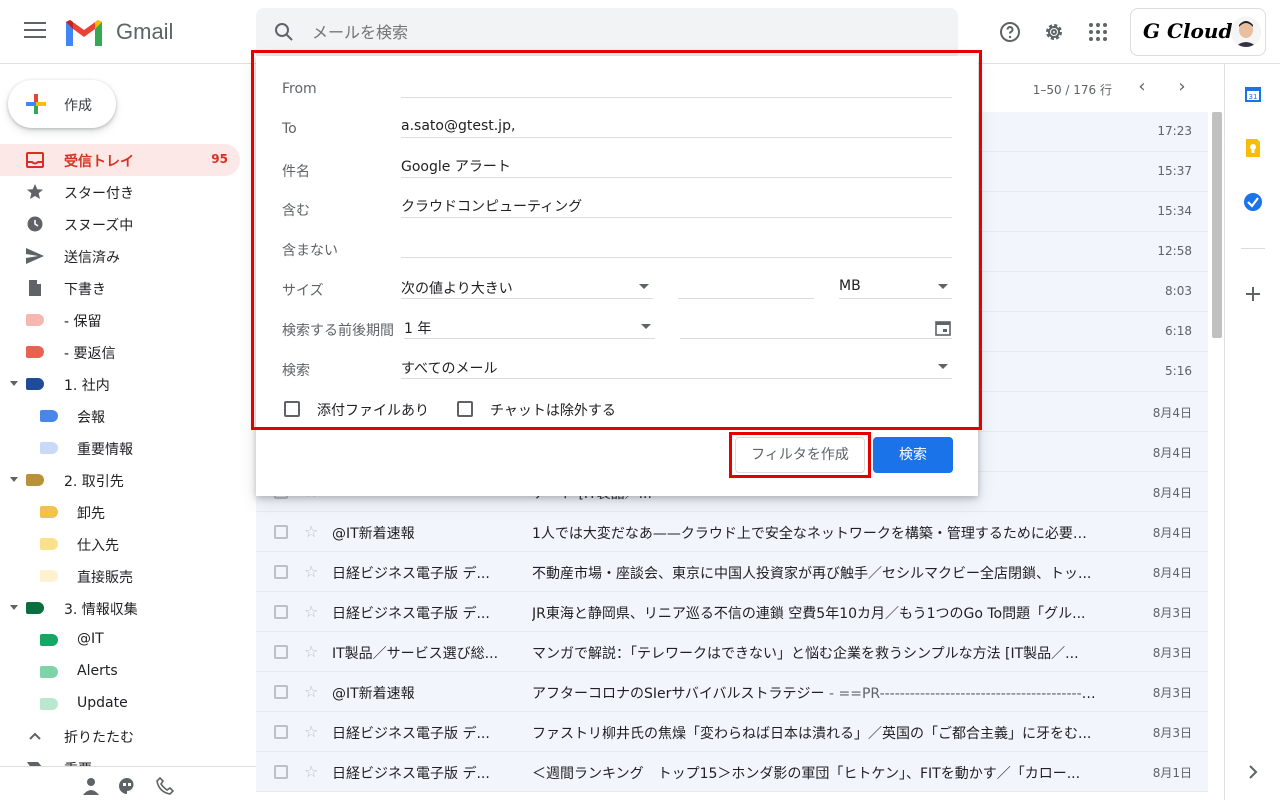  Describe the element at coordinates (84, 32) in the screenshot. I see `gmail-logo-icon` at that location.